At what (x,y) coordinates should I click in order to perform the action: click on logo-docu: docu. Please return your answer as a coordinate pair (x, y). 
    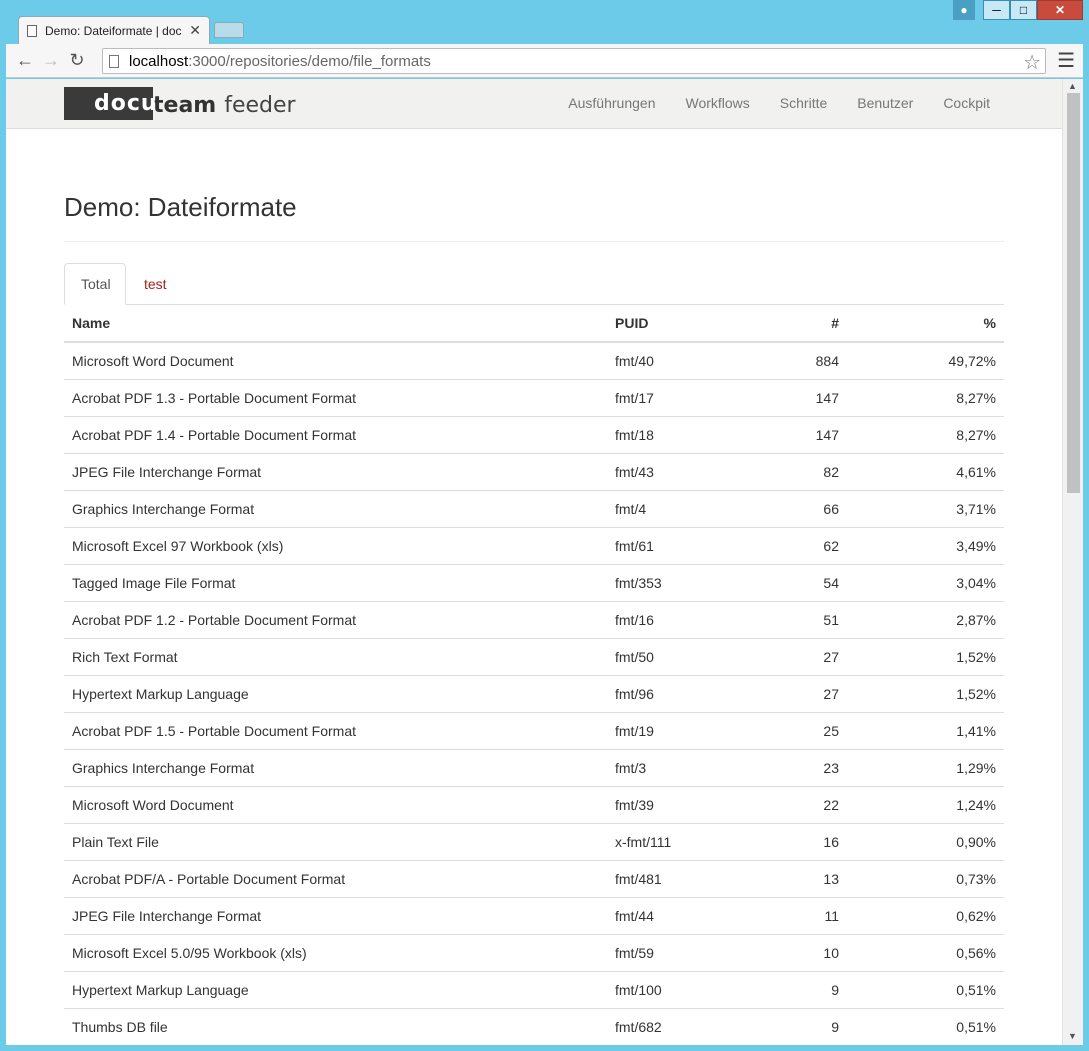
    Looking at the image, I should click on (126, 103).